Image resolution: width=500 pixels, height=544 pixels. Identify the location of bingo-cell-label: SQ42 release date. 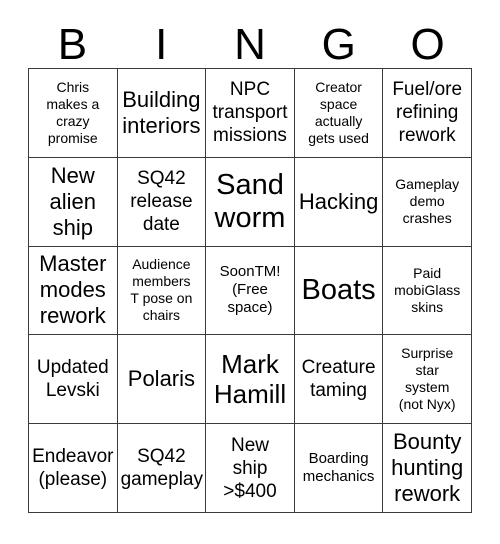
(161, 202).